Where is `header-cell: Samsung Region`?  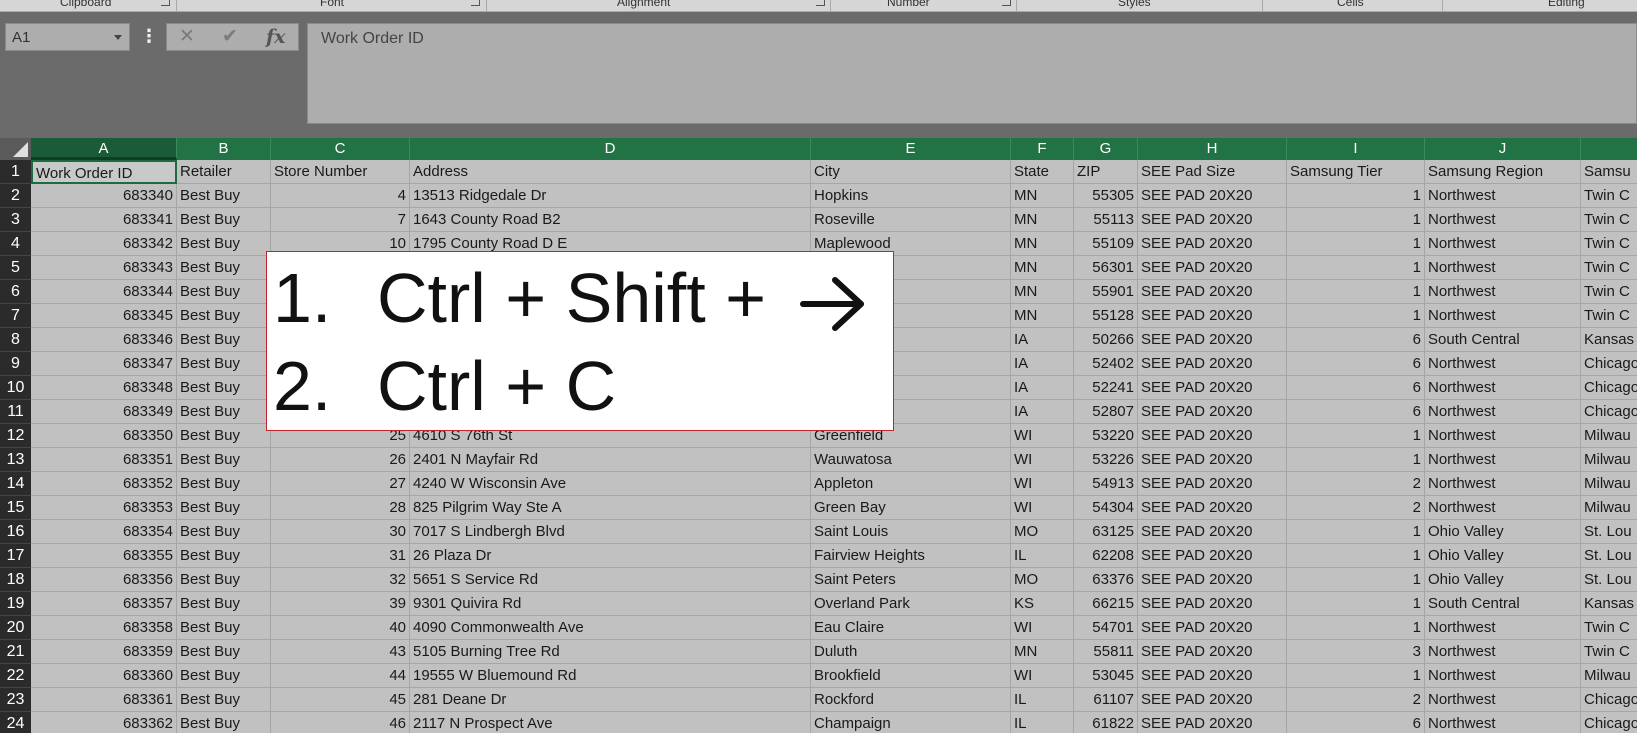
header-cell: Samsung Region is located at coordinates (1503, 172).